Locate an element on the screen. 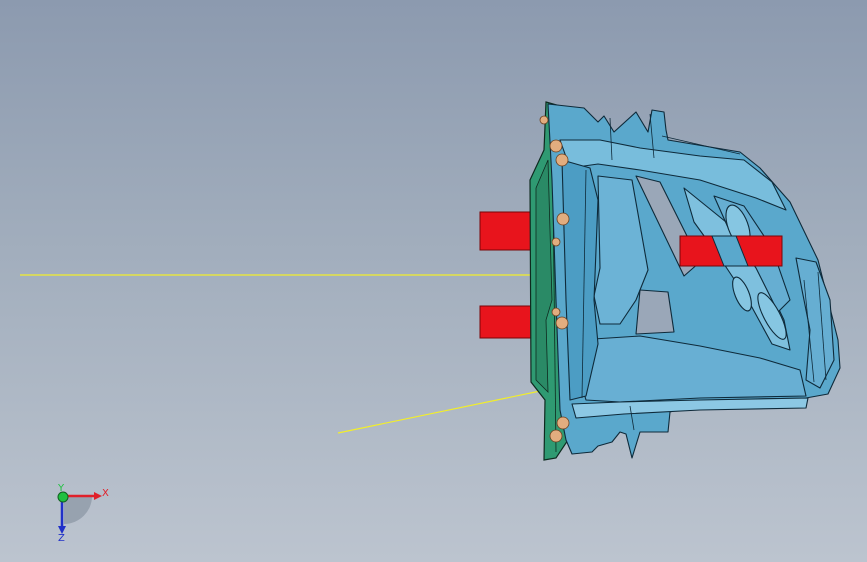 The height and width of the screenshot is (562, 867). guide-line-diagonal is located at coordinates (441, 411).